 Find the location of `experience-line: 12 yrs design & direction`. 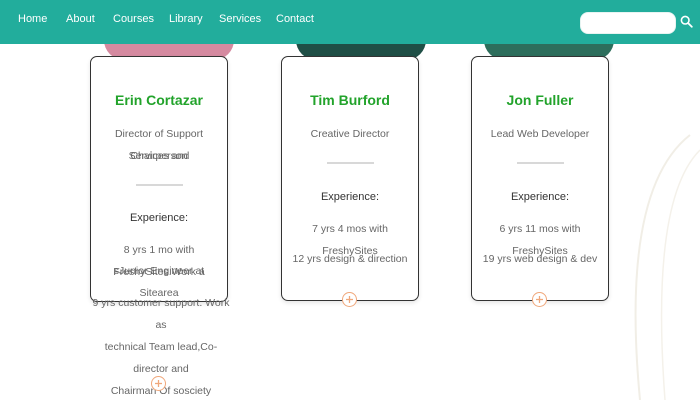

experience-line: 12 yrs design & direction is located at coordinates (350, 259).